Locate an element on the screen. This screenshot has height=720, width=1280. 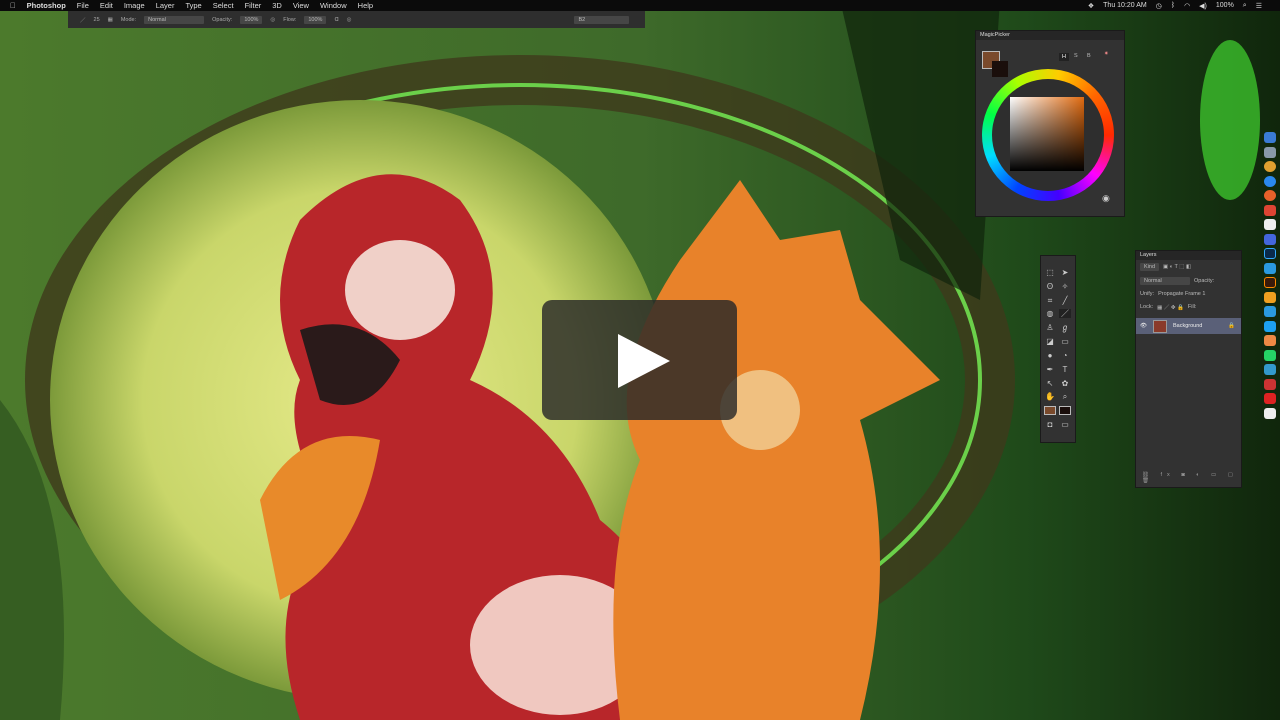
illustrator-icon is located at coordinates (1270, 282).